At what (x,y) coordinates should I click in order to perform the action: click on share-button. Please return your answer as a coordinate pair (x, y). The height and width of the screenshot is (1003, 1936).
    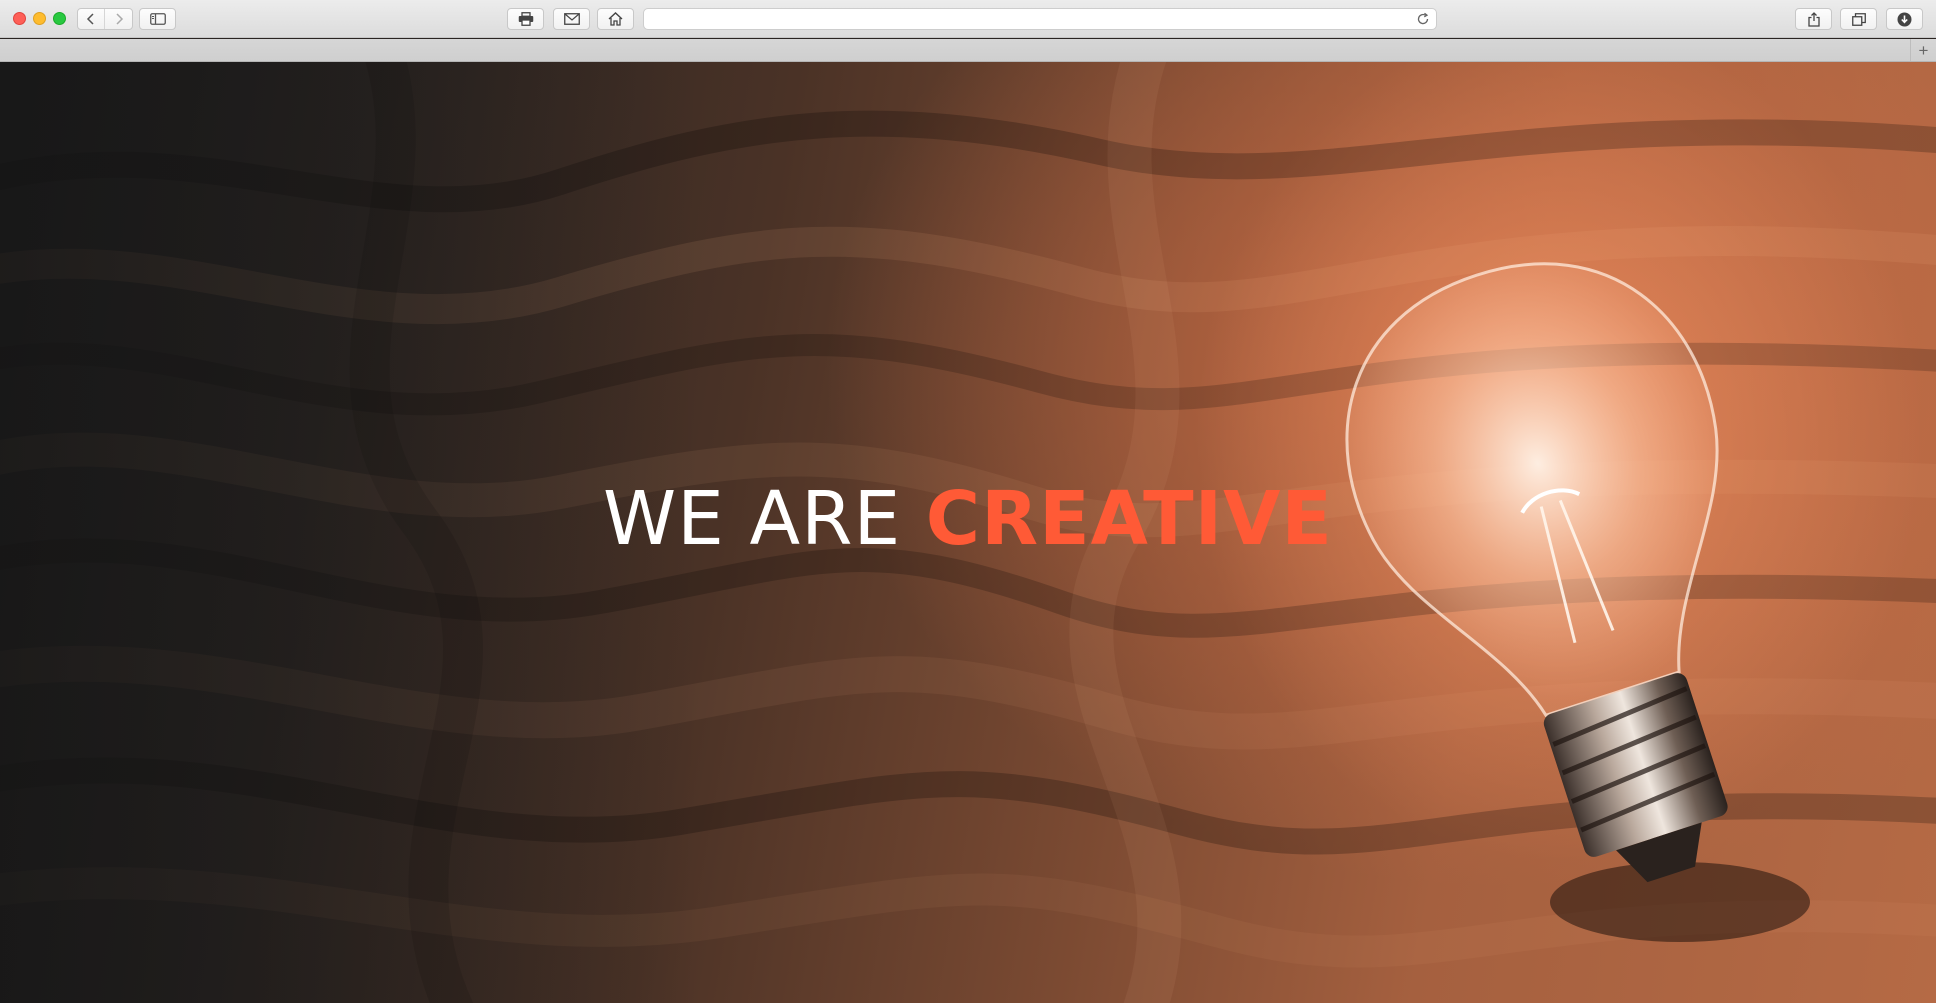
    Looking at the image, I should click on (1813, 19).